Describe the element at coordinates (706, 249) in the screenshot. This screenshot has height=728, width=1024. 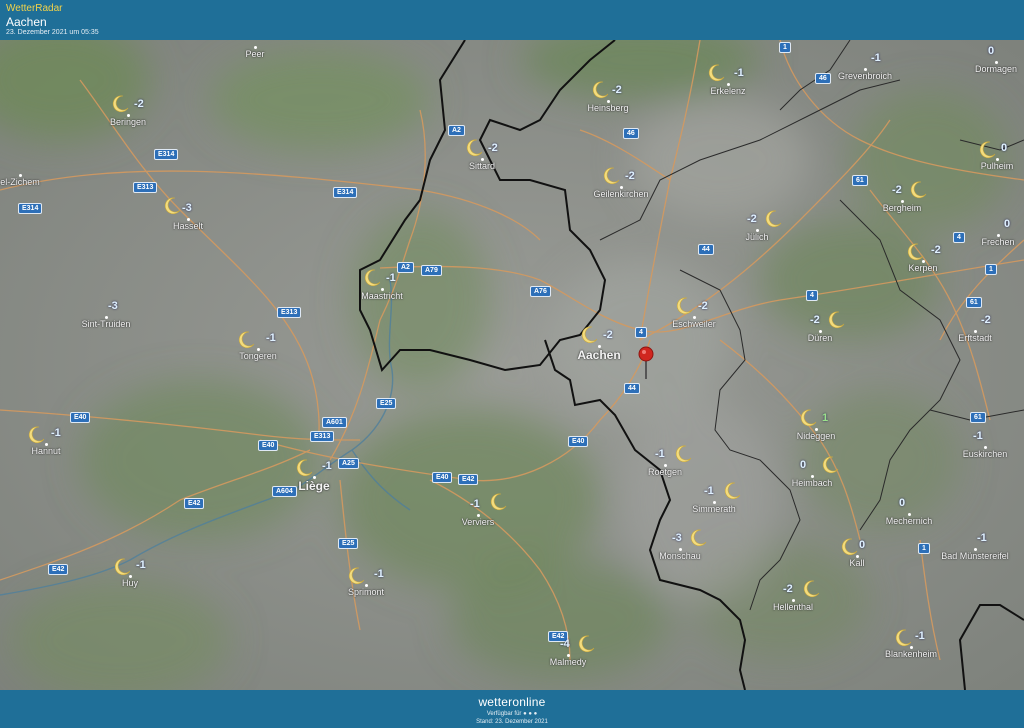
I see `road-number-badge: 44` at that location.